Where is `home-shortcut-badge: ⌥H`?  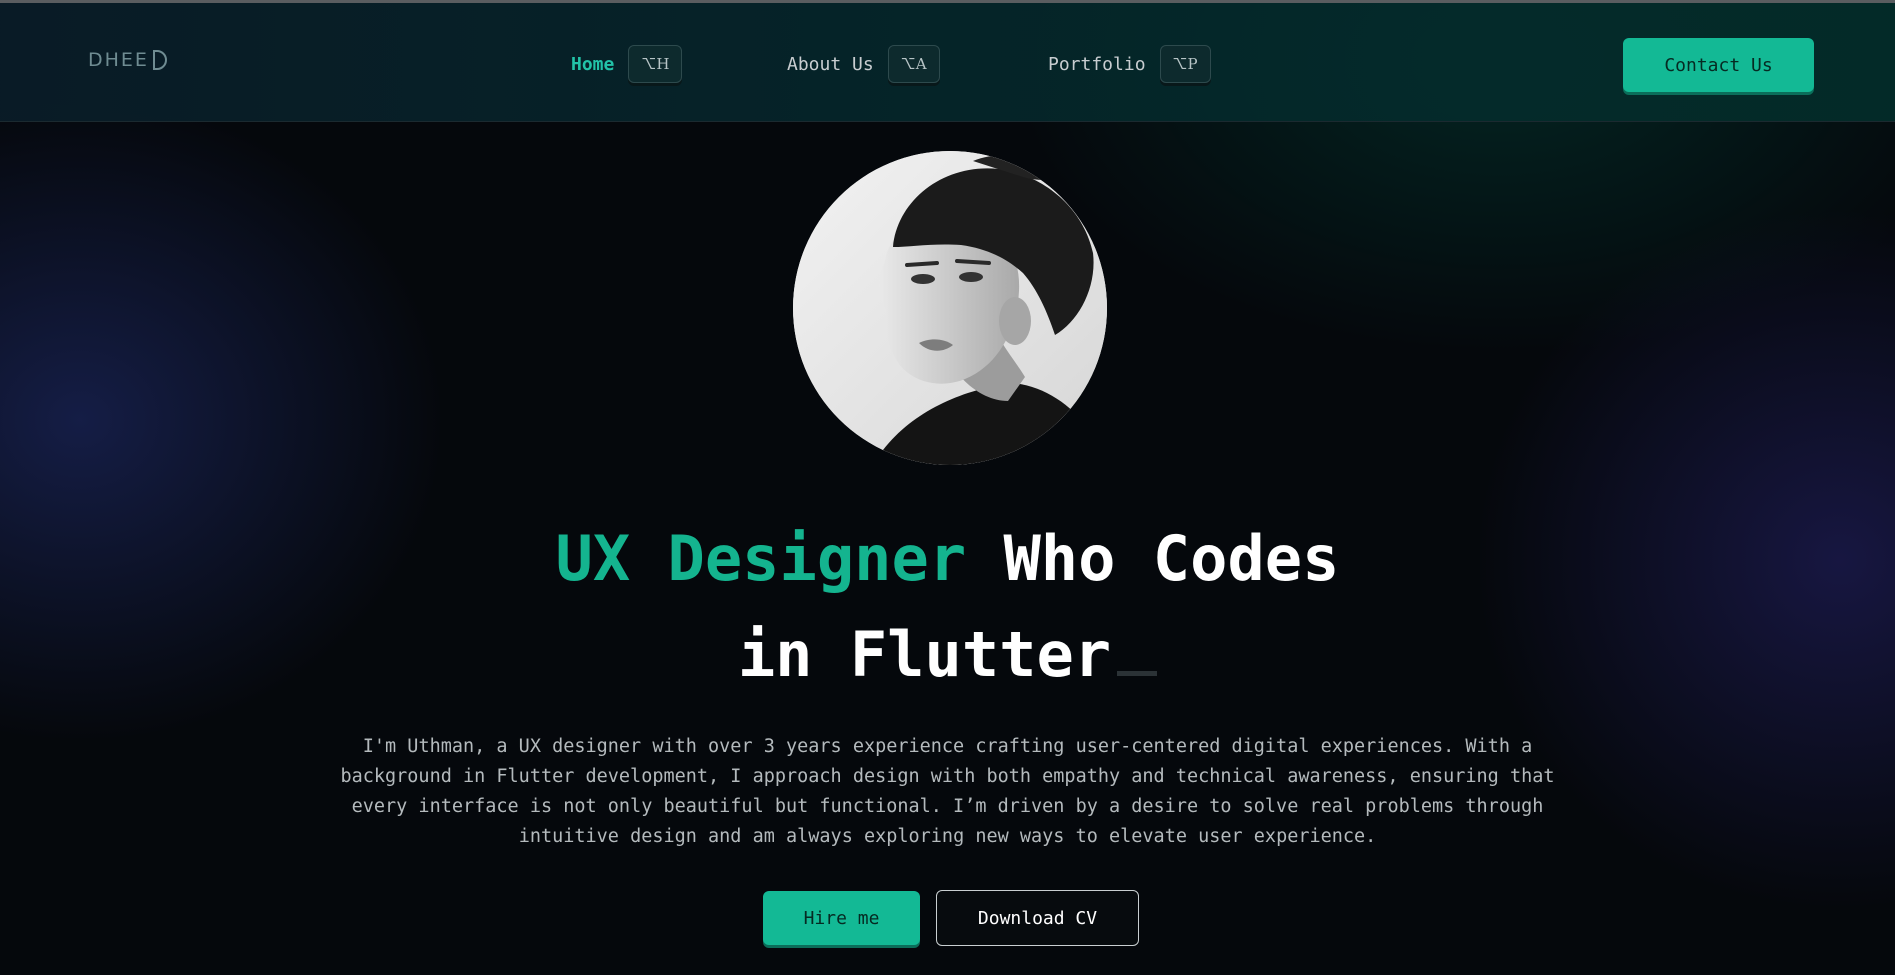 home-shortcut-badge: ⌥H is located at coordinates (655, 64).